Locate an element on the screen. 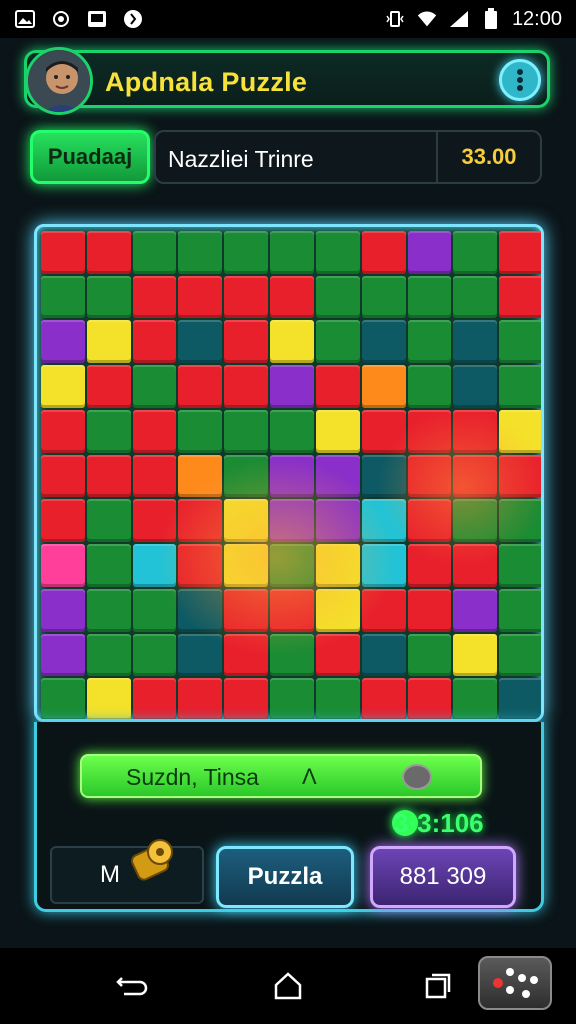 Image resolution: width=576 pixels, height=1024 pixels. puzzle-button: Puzzla is located at coordinates (285, 877).